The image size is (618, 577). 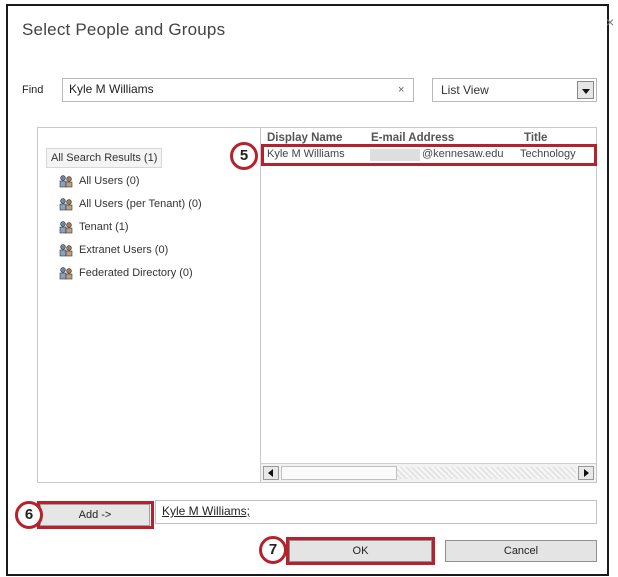 I want to click on tree-item-federated-directory: Federated Directory (0), so click(x=125, y=273).